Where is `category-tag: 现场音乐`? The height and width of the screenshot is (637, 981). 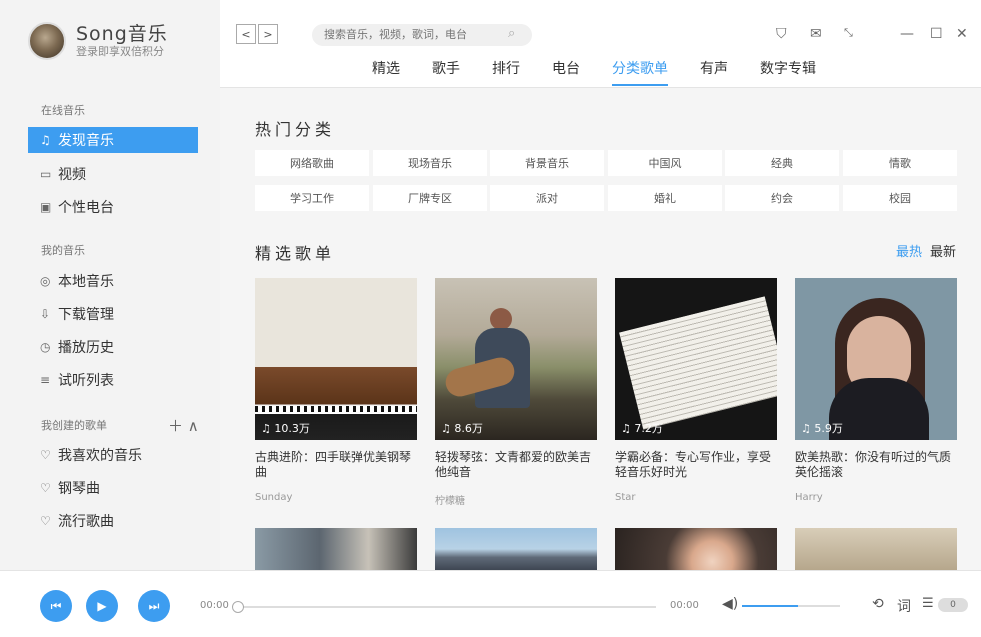
category-tag: 现场音乐 is located at coordinates (430, 163).